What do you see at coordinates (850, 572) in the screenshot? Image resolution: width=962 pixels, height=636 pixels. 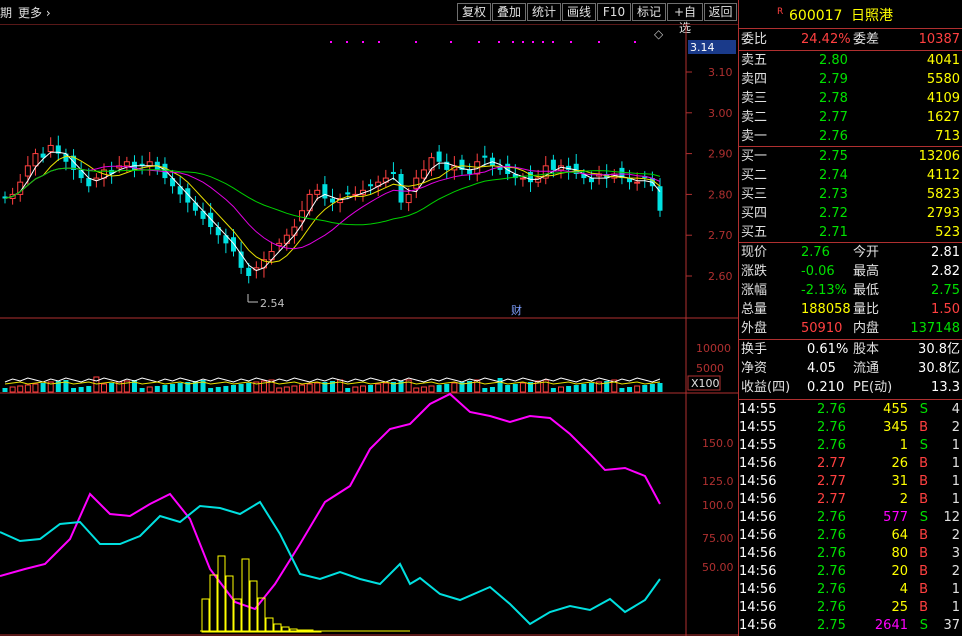 I see `tick-row: 14:56 2.76 20 B 2` at bounding box center [850, 572].